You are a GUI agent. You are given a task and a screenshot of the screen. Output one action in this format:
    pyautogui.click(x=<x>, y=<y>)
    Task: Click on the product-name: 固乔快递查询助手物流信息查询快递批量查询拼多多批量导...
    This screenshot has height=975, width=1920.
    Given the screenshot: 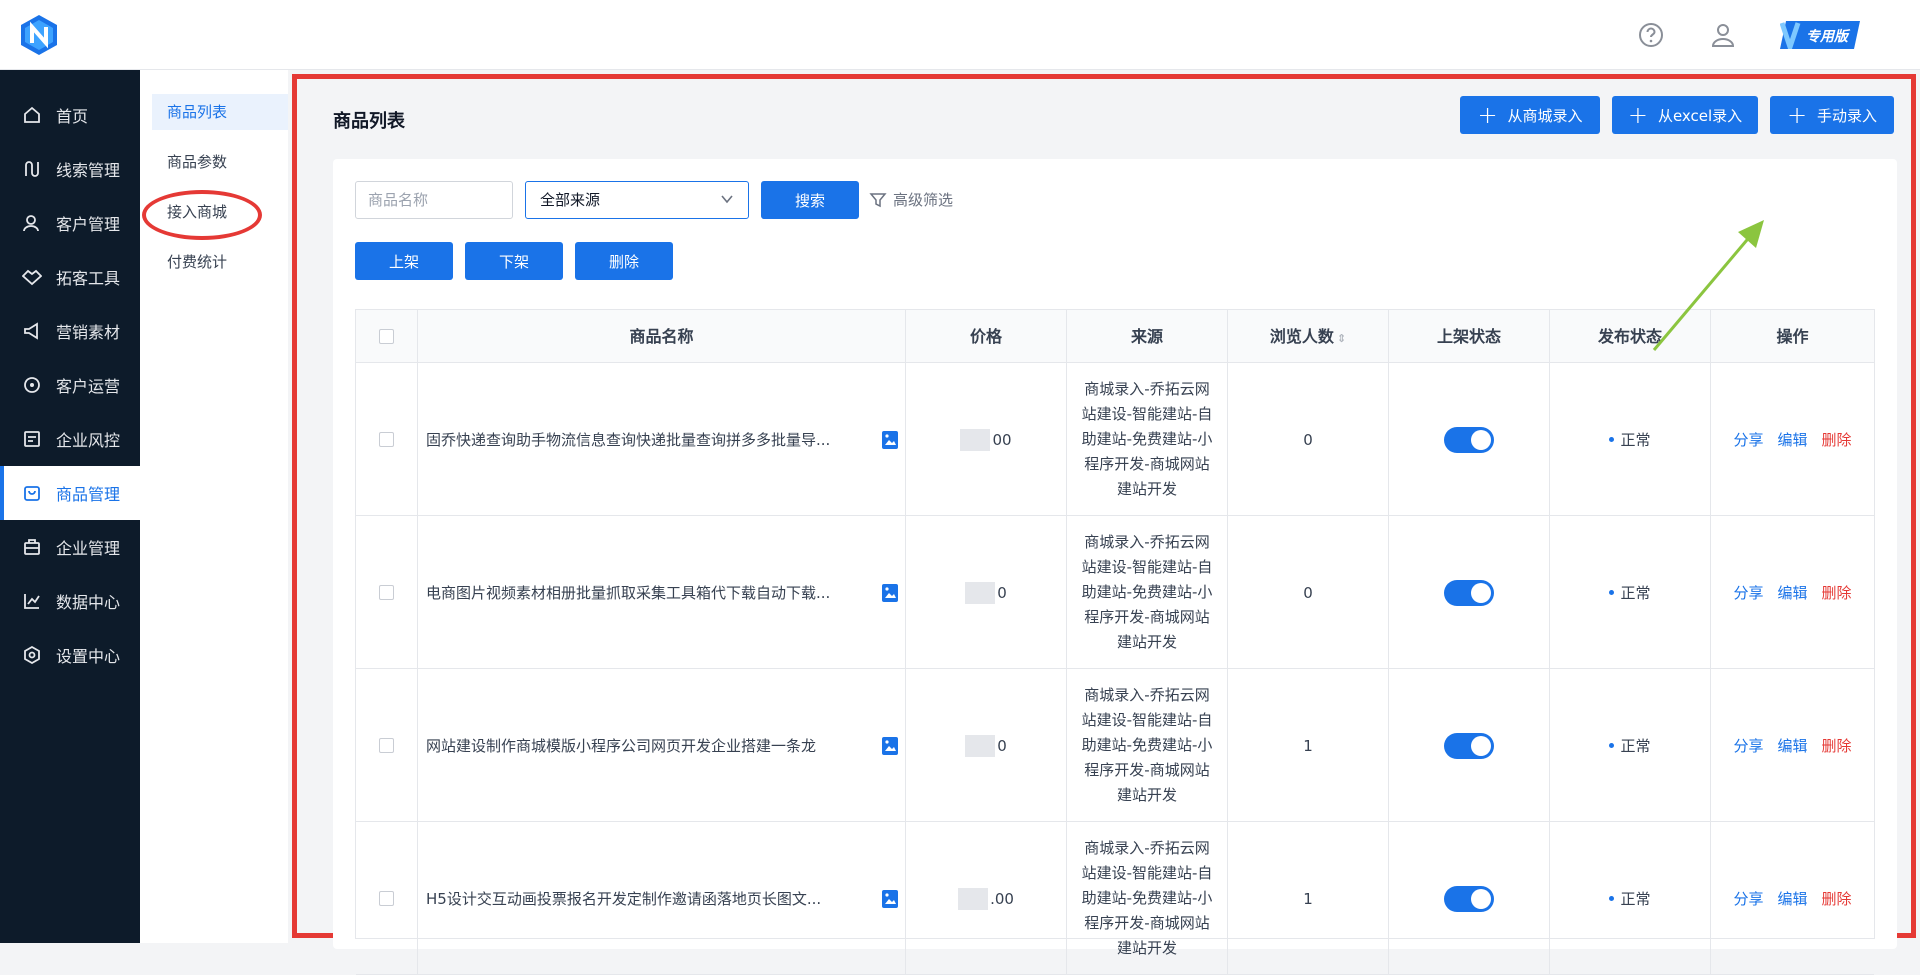 What is the action you would take?
    pyautogui.click(x=641, y=439)
    